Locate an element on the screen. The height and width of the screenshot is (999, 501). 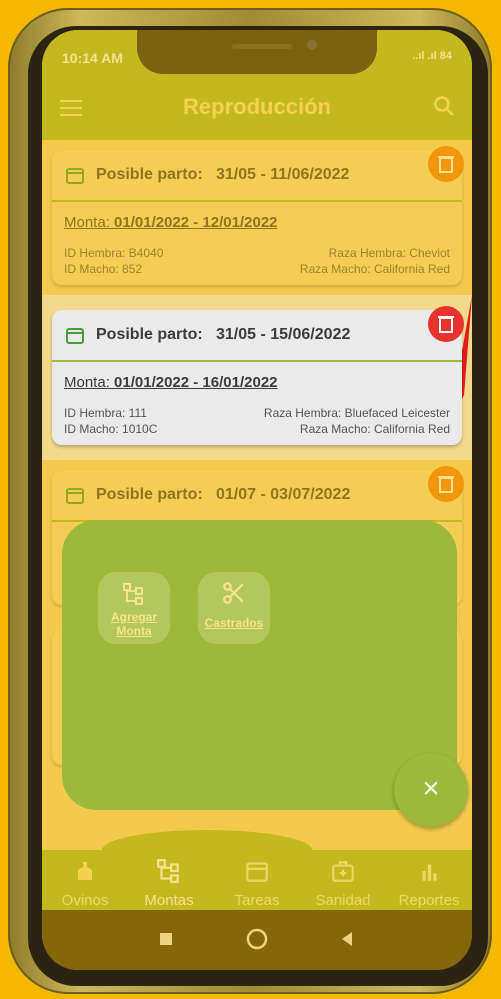
home-button-icon is located at coordinates (257, 939).